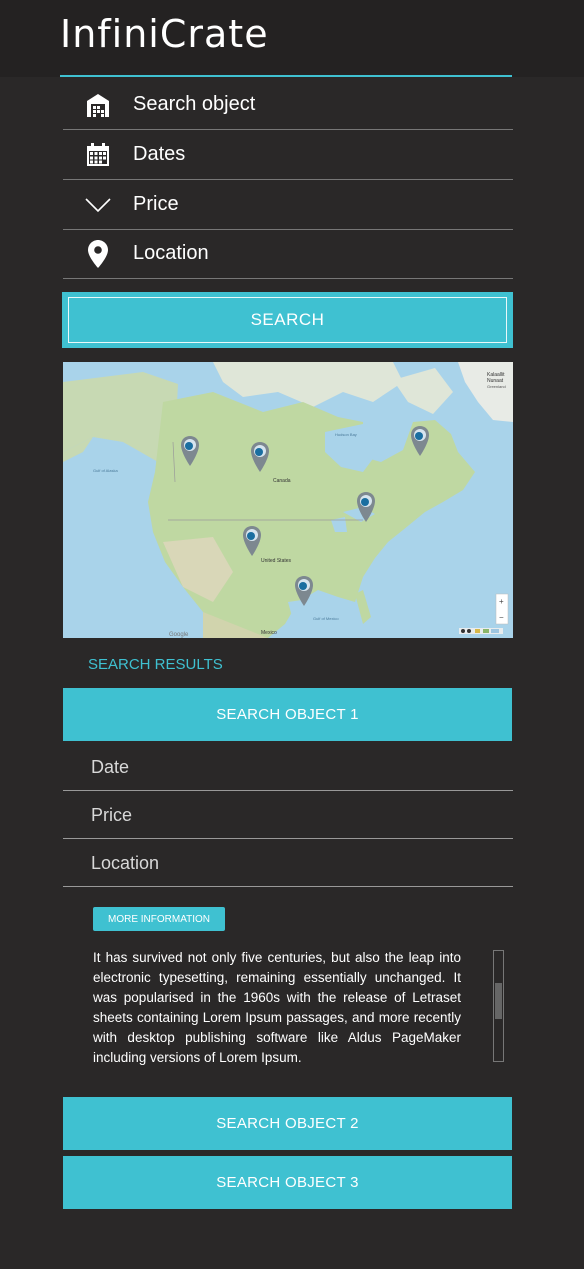  Describe the element at coordinates (288, 254) in the screenshot. I see `filter-location: Location` at that location.